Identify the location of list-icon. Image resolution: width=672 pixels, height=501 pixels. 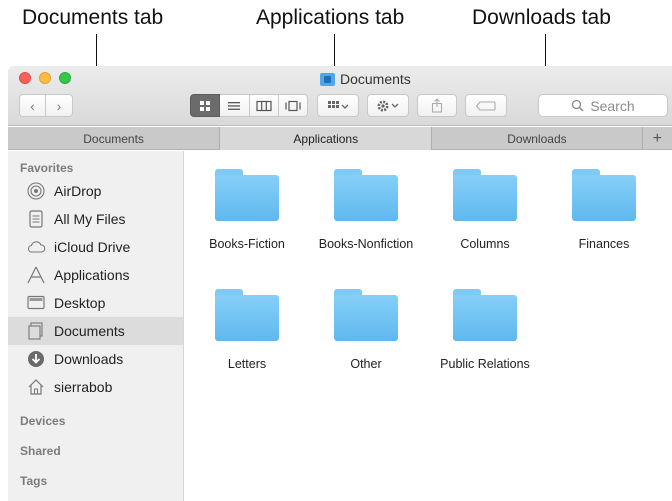
(234, 105).